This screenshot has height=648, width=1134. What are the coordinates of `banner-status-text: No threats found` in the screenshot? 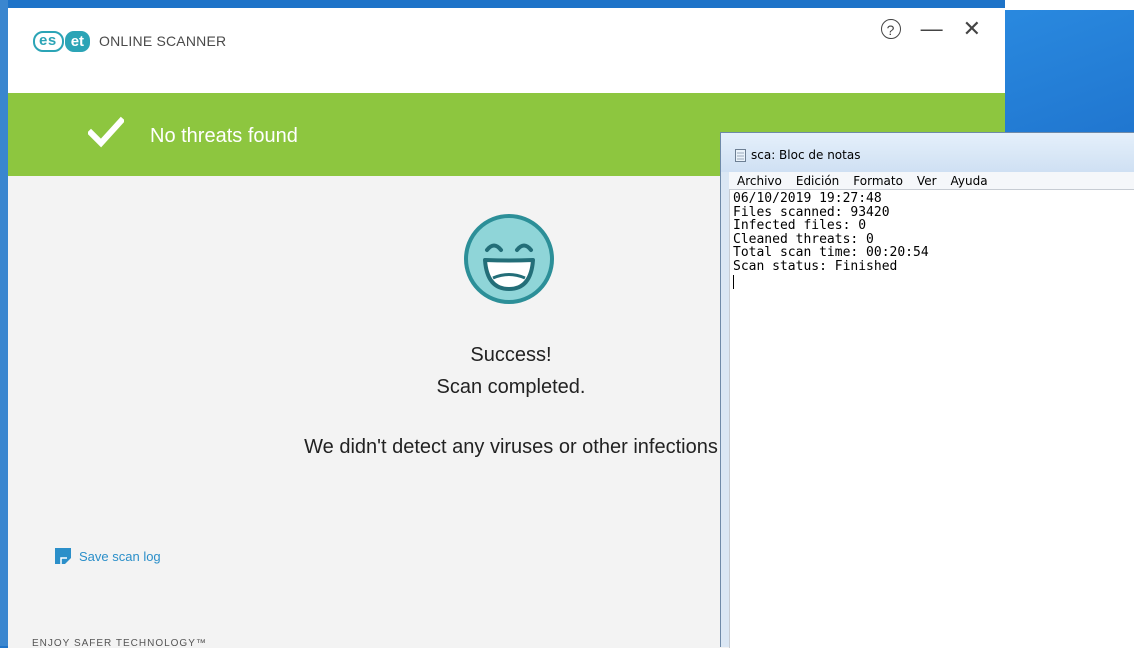 It's located at (224, 136).